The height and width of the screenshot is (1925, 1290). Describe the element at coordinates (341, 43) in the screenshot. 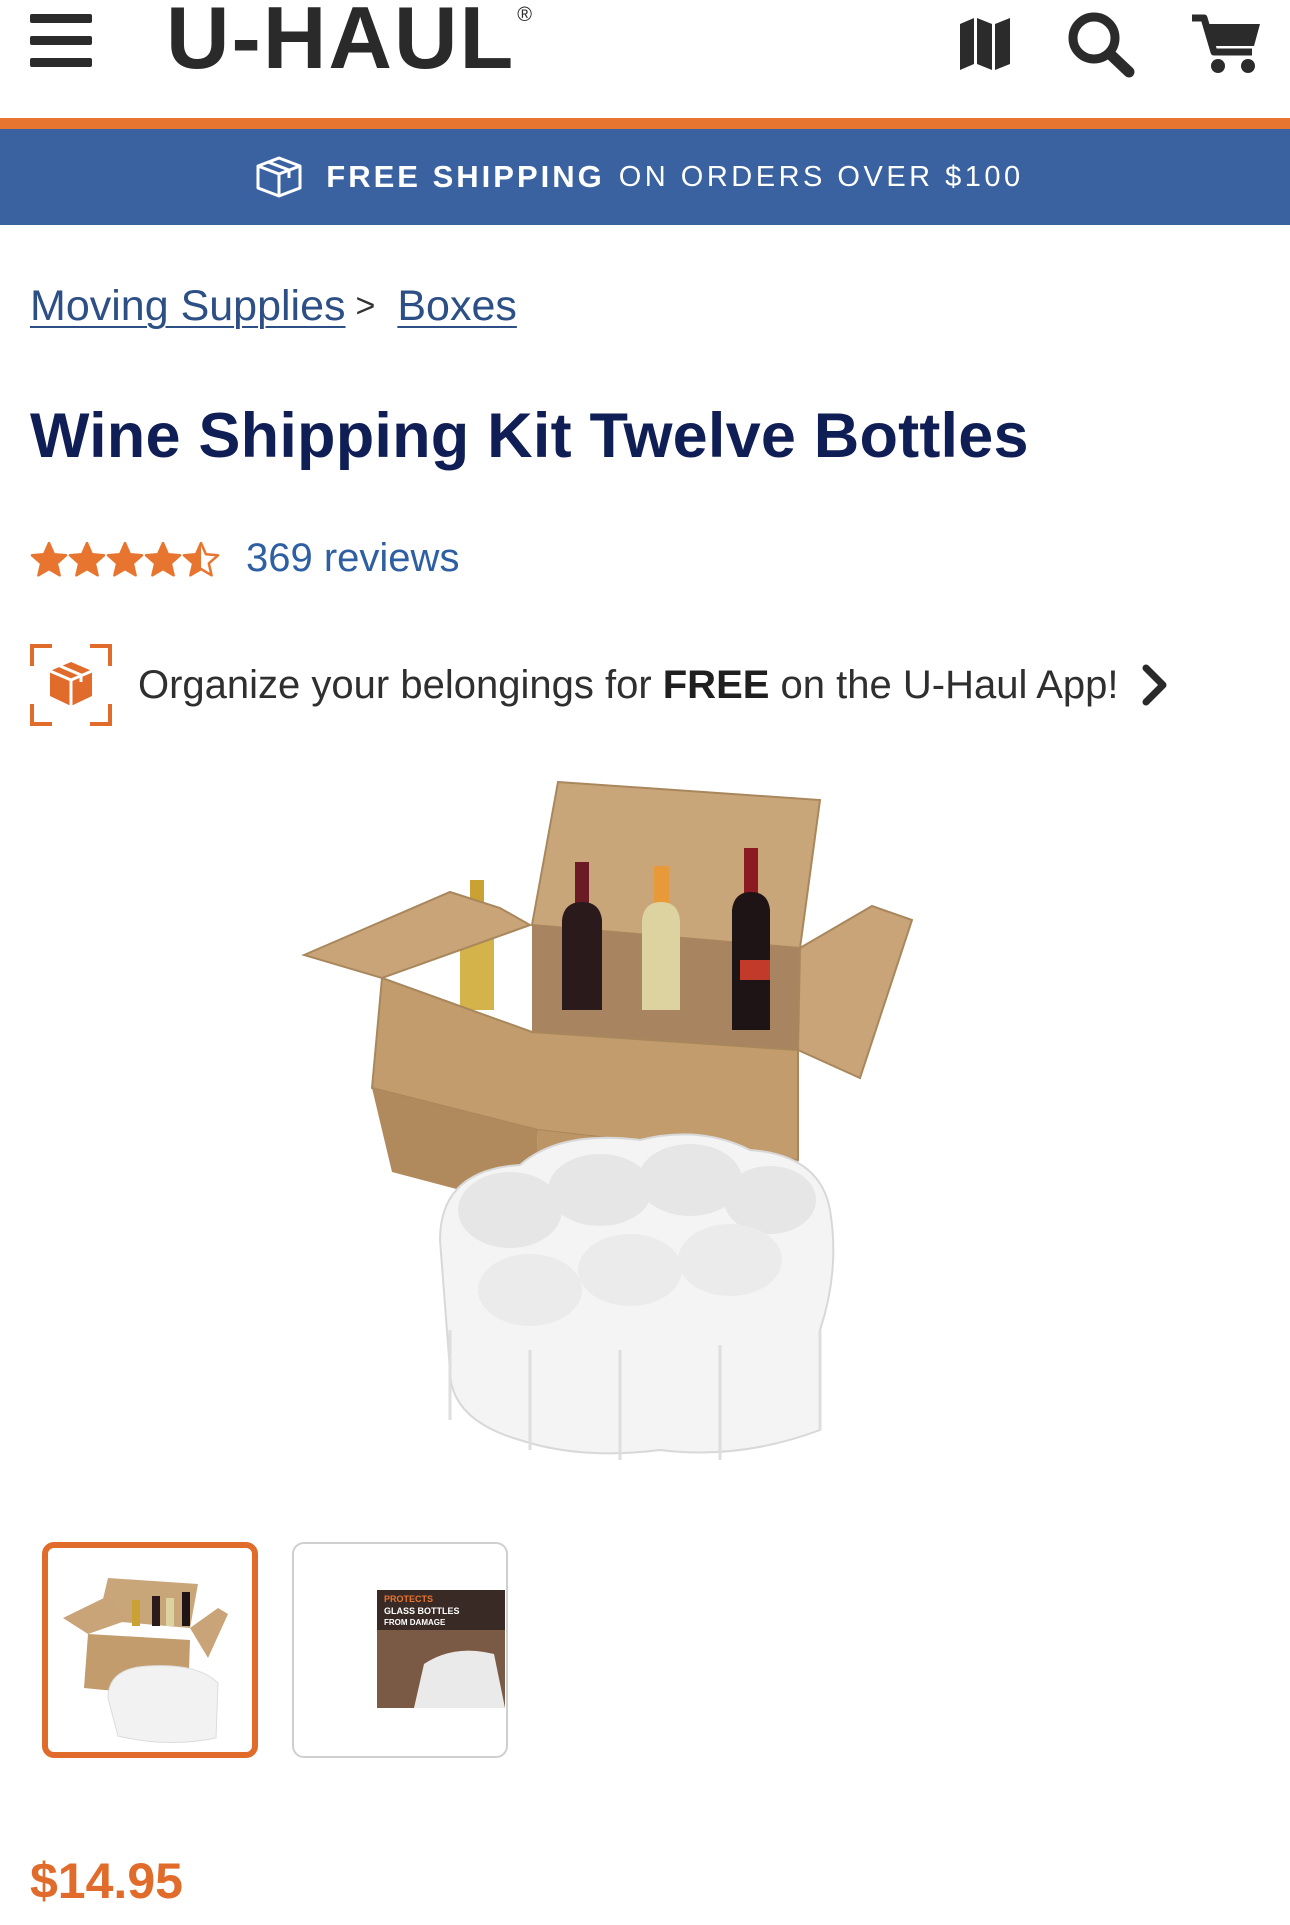

I see `logo-text: U-HAUL` at that location.